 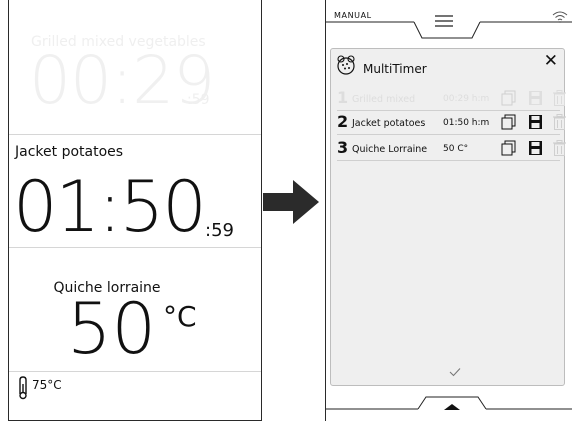 What do you see at coordinates (384, 99) in the screenshot?
I see `timer-name: Grilled mixed` at bounding box center [384, 99].